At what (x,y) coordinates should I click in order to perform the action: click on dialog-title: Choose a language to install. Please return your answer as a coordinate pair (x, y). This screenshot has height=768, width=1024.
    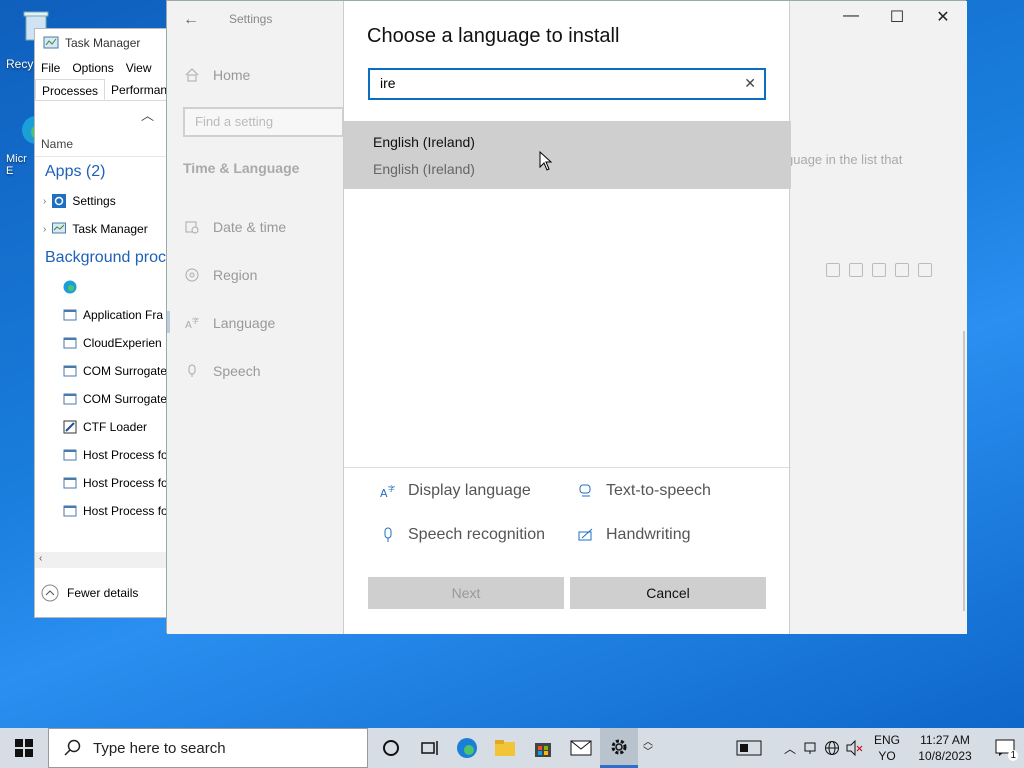
    Looking at the image, I should click on (493, 36).